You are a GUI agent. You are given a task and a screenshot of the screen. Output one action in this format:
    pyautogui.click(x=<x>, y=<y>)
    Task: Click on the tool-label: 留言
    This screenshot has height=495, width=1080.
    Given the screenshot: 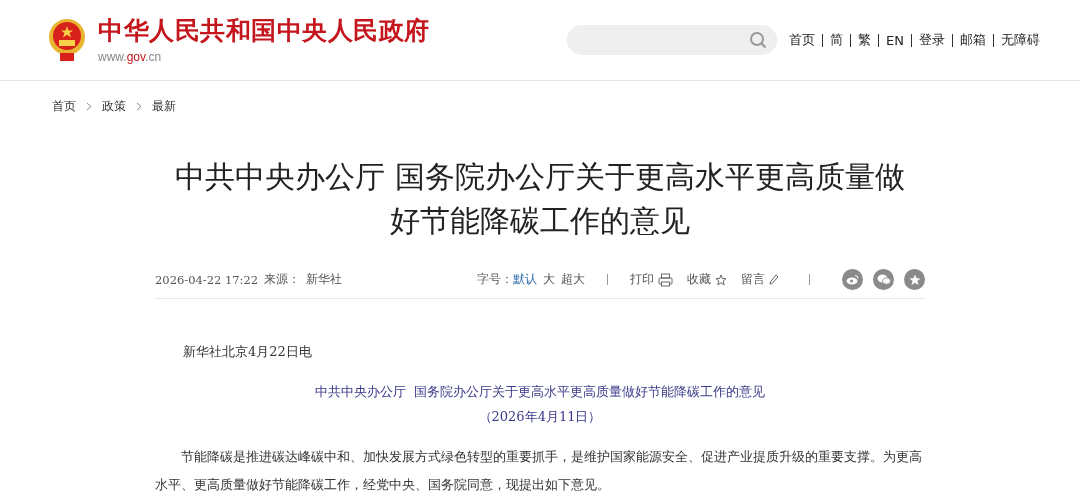 What is the action you would take?
    pyautogui.click(x=753, y=279)
    